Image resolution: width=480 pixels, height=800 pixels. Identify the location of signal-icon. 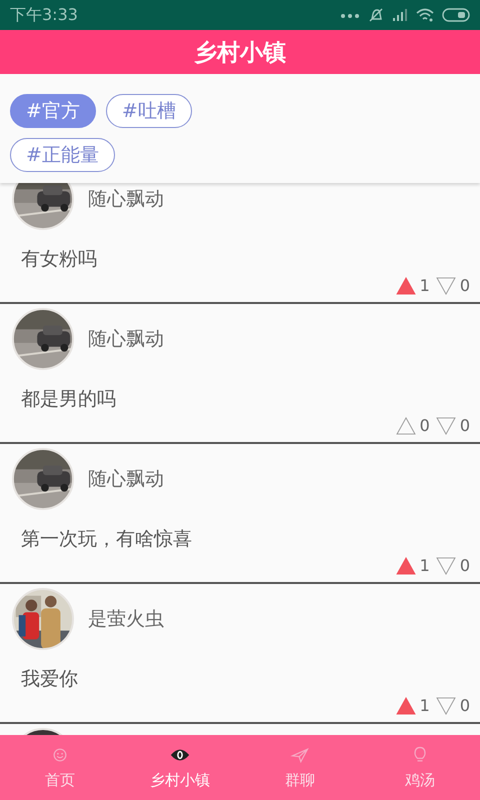
(400, 15).